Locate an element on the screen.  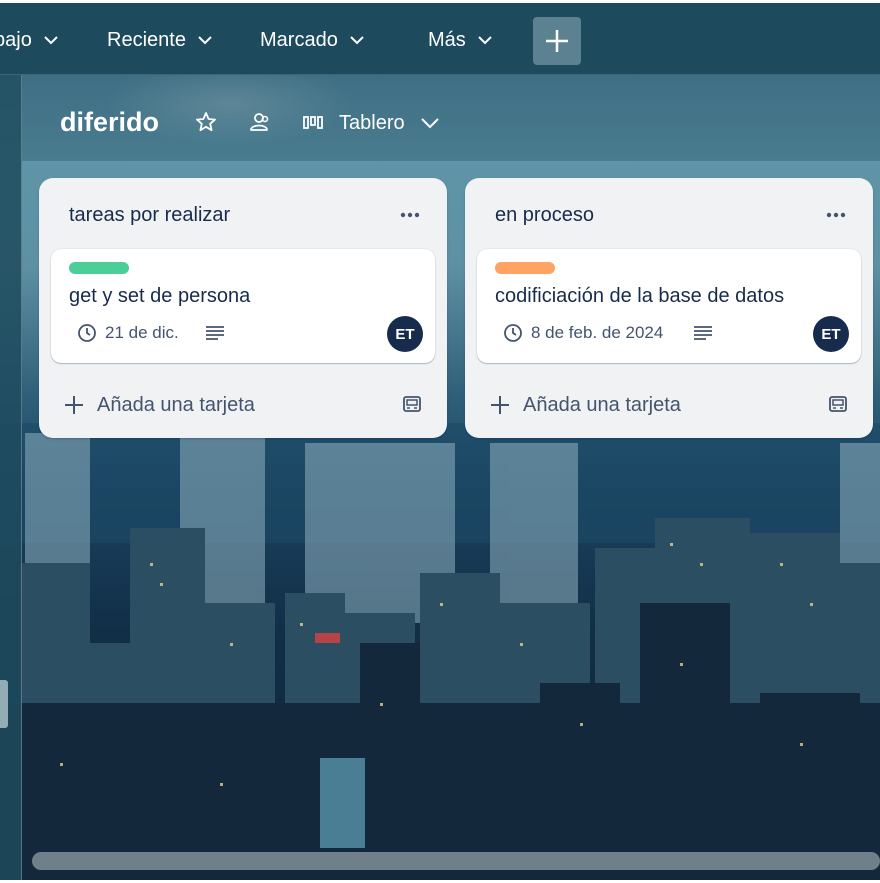
create-button is located at coordinates (557, 41).